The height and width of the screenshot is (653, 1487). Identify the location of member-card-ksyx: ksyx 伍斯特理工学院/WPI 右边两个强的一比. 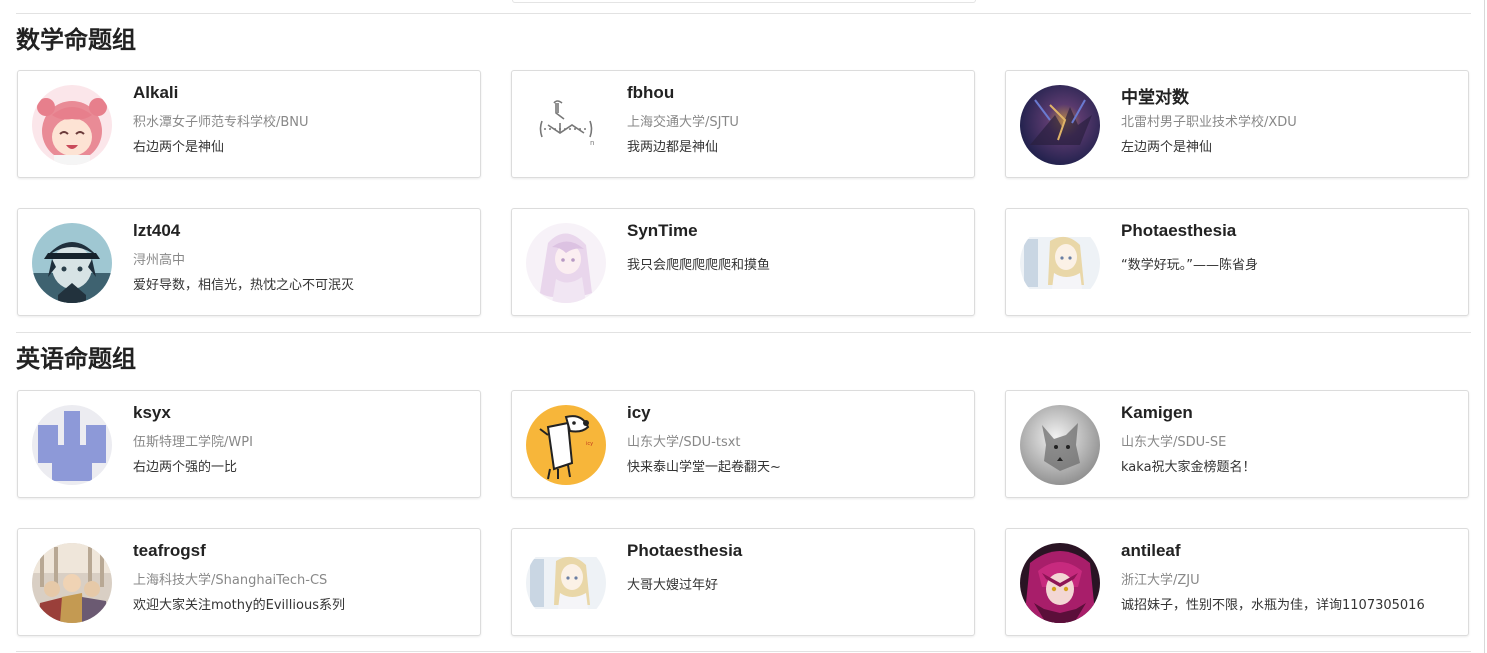
(249, 444).